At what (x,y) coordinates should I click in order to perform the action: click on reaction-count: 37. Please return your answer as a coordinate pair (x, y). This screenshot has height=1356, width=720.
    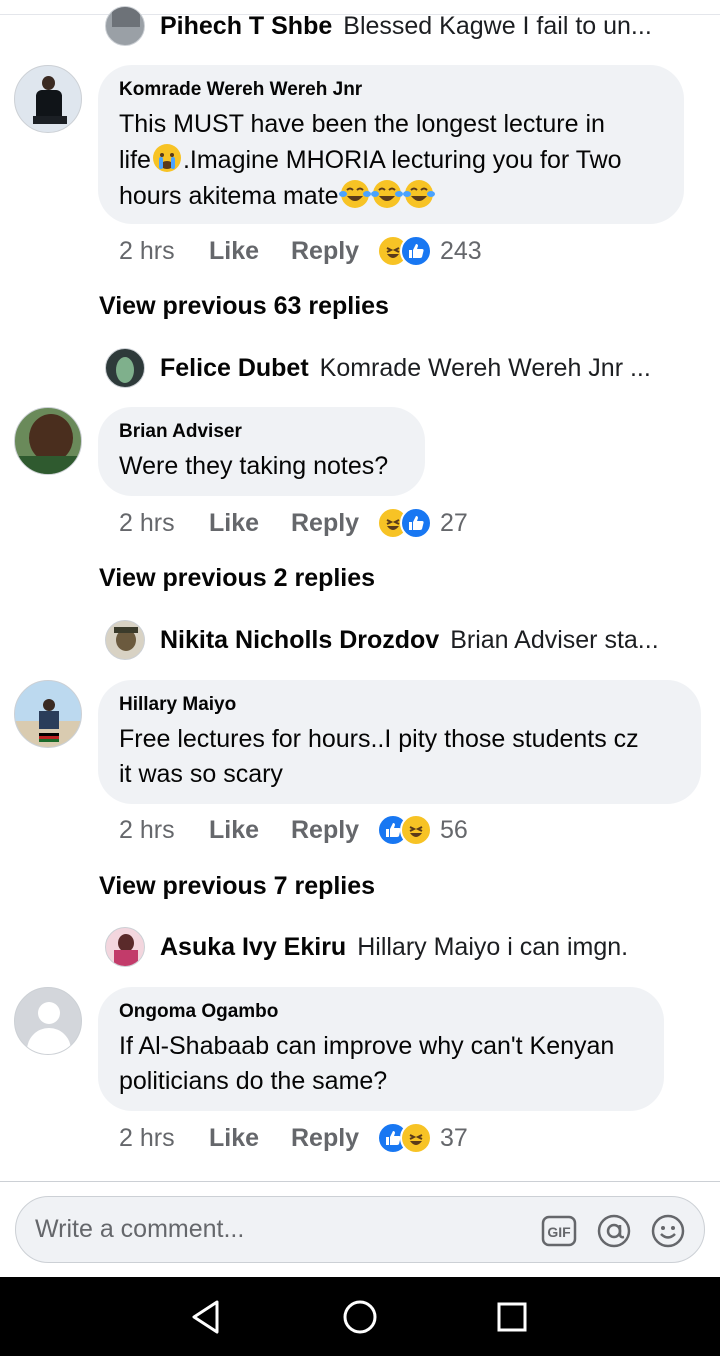
    Looking at the image, I should click on (454, 1137).